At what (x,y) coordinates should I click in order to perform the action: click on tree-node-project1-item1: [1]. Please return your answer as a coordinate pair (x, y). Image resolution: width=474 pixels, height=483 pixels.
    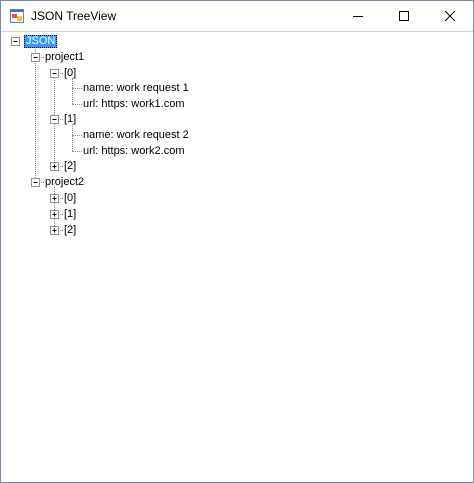
    Looking at the image, I should click on (70, 119).